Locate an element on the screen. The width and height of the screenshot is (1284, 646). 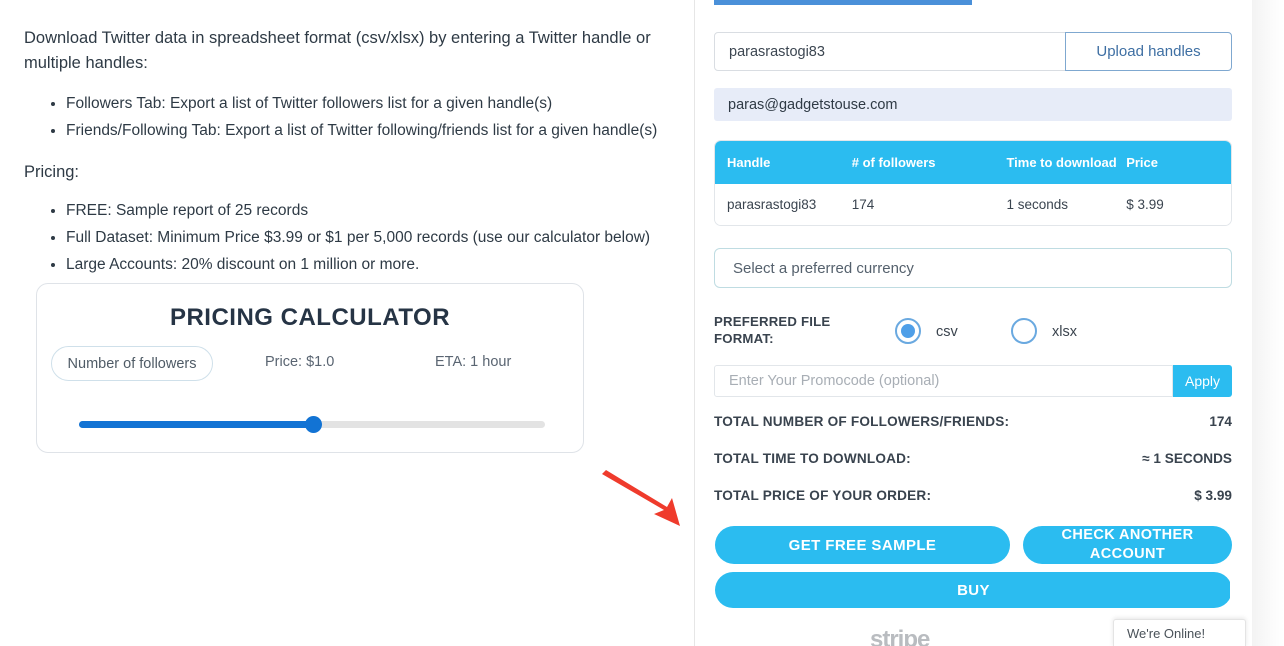
chat-status-label: We're Online! is located at coordinates (1166, 633).